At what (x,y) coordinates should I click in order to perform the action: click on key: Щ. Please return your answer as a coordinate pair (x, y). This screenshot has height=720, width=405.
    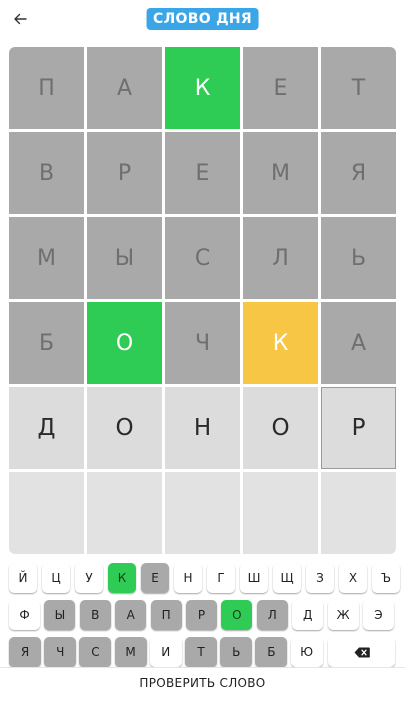
    Looking at the image, I should click on (287, 578).